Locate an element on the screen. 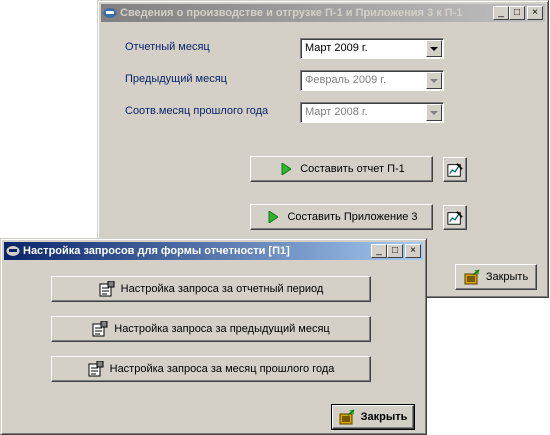 This screenshot has width=550, height=435. edit-report-p1-button is located at coordinates (455, 169).